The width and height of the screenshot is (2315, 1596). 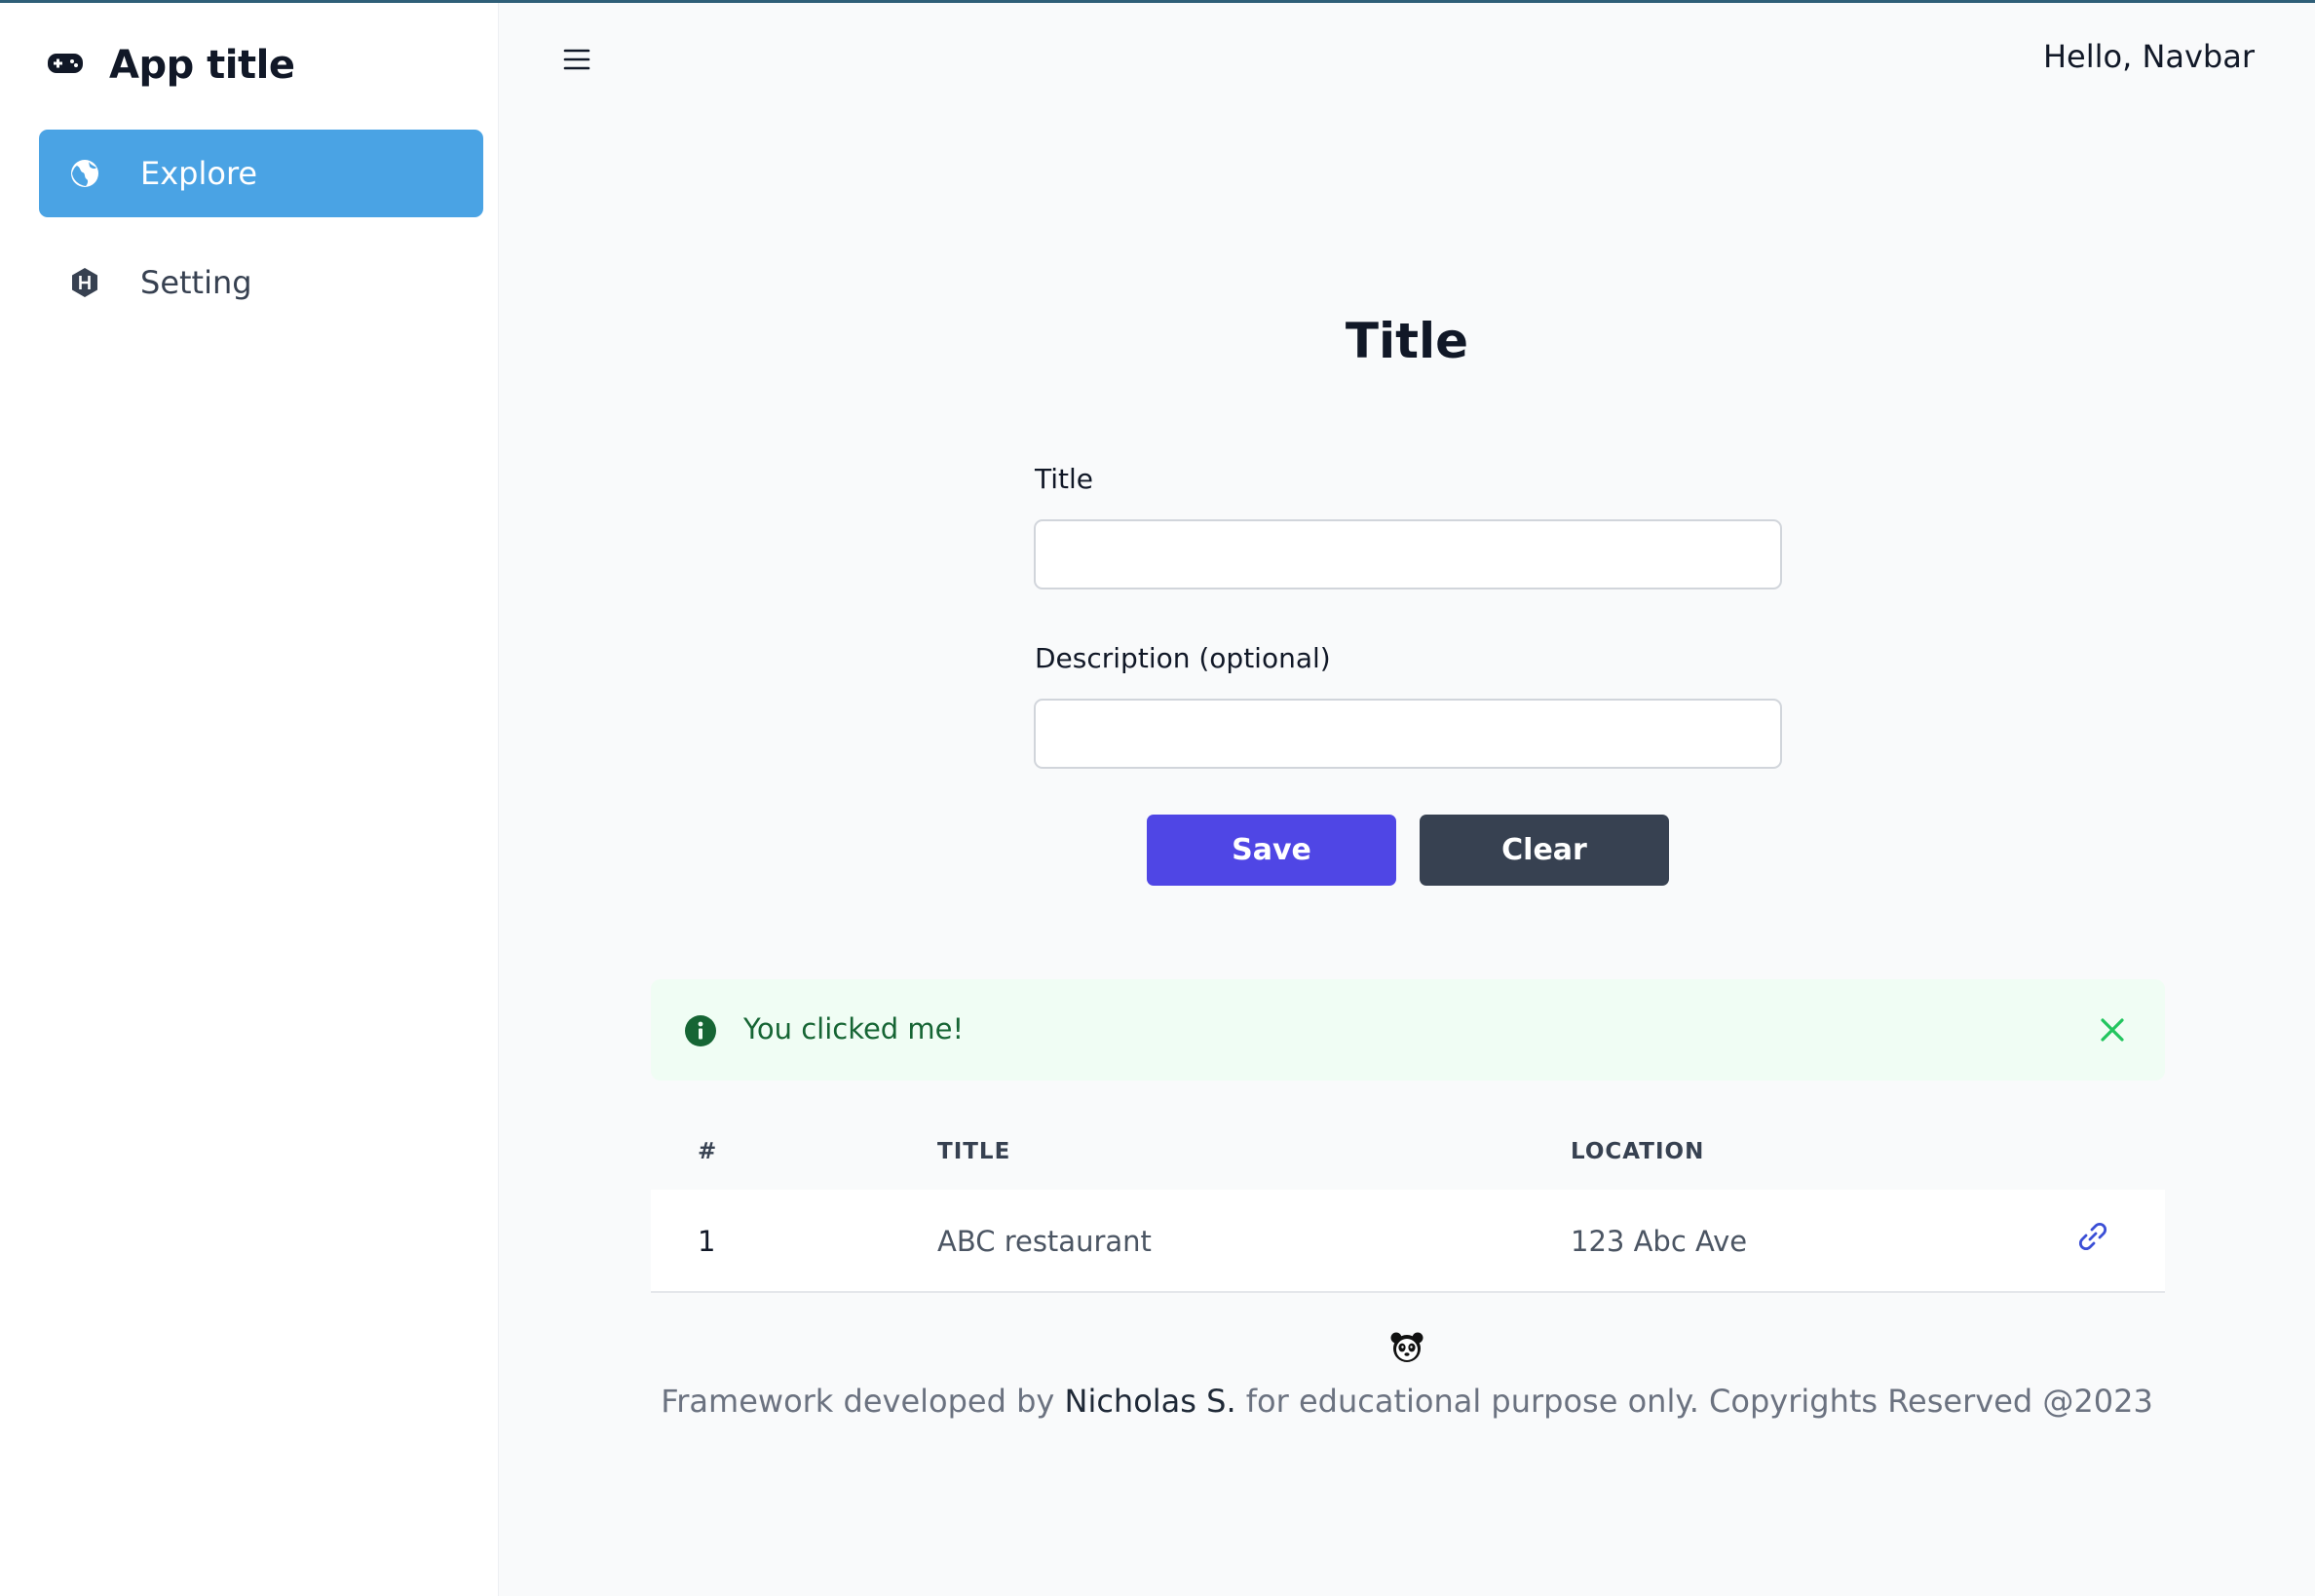 I want to click on close-icon, so click(x=2112, y=1029).